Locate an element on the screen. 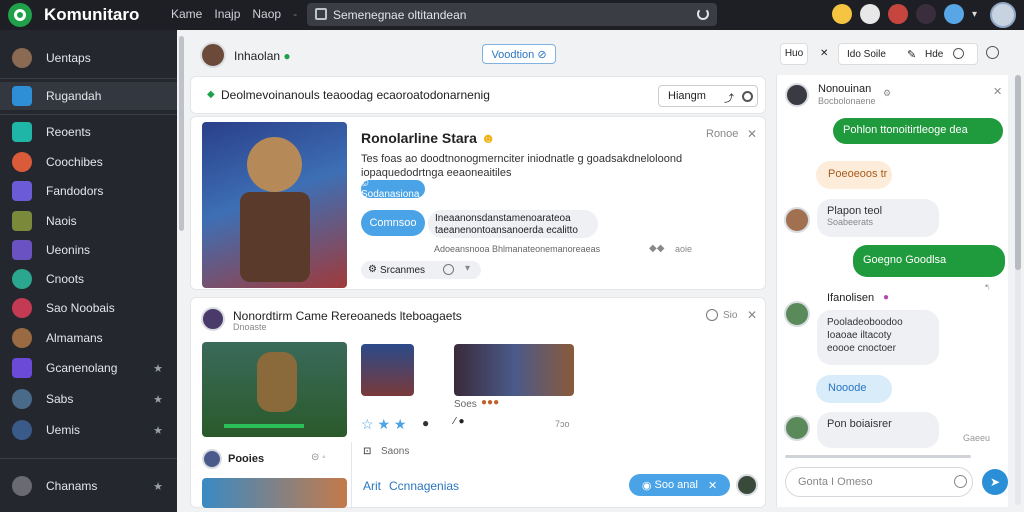 The image size is (1024, 512). message-text: Poeoeoos tr is located at coordinates (858, 174).